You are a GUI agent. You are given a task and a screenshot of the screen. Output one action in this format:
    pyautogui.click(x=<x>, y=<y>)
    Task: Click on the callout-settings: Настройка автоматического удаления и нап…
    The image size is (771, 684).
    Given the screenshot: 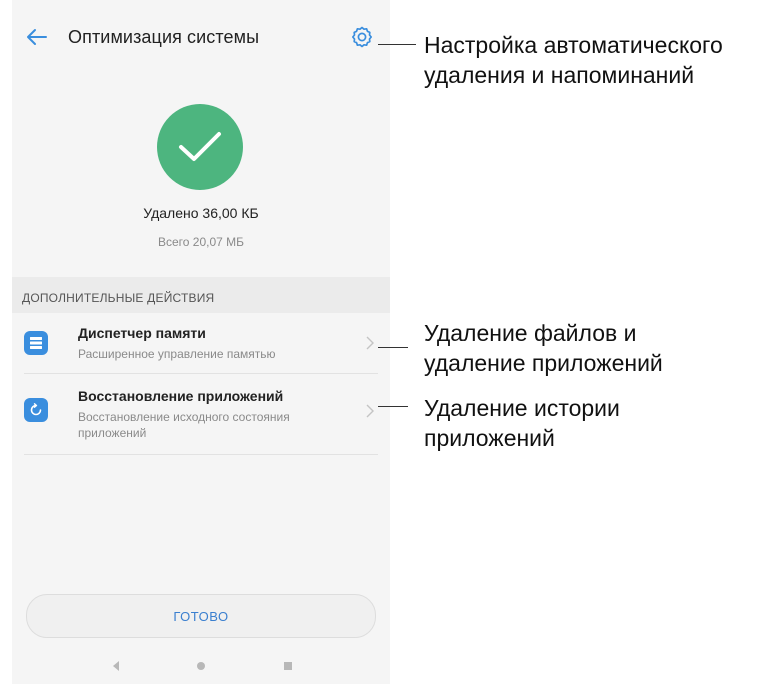 What is the action you would take?
    pyautogui.click(x=573, y=60)
    